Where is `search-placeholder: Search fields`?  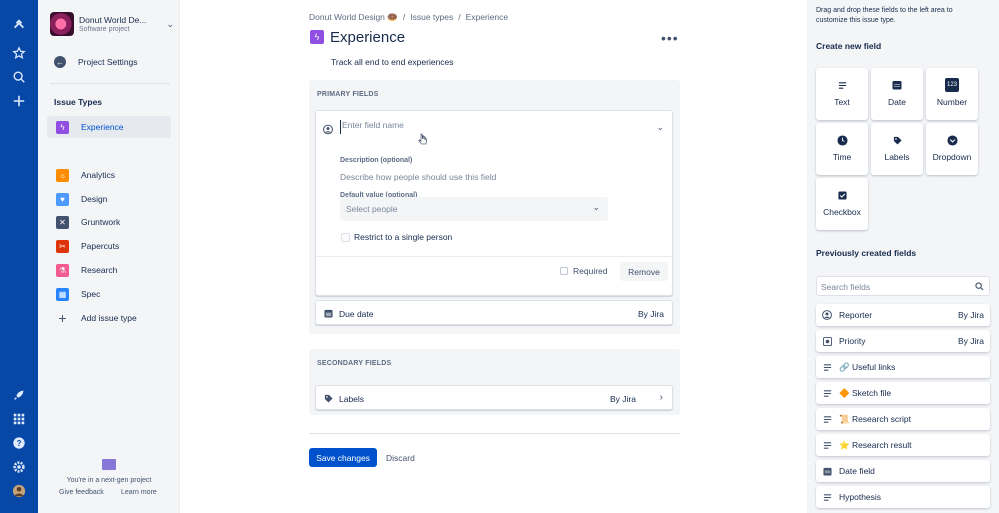
search-placeholder: Search fields is located at coordinates (846, 287).